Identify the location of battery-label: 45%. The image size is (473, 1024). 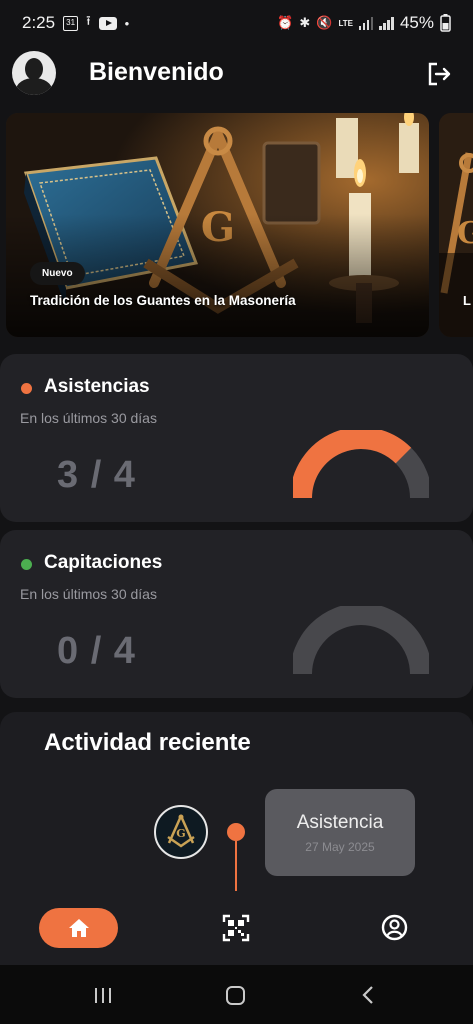
(416, 22).